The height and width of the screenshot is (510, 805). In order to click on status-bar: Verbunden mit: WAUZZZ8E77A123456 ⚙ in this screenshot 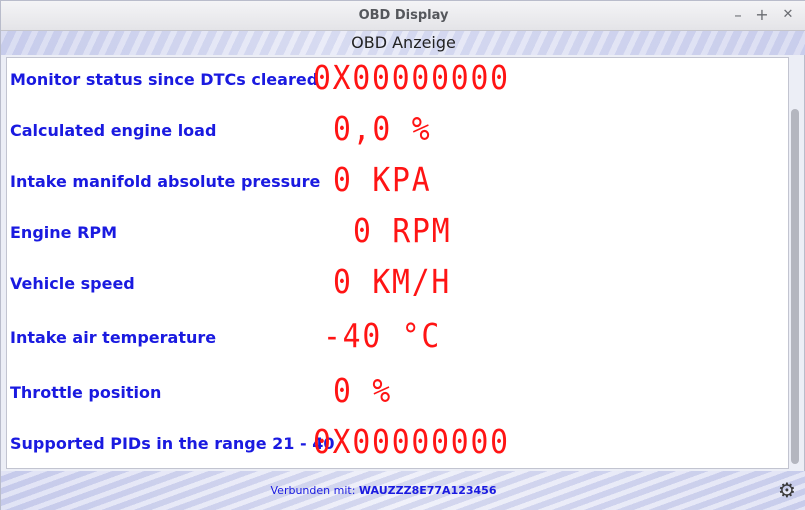, I will do `click(403, 490)`.